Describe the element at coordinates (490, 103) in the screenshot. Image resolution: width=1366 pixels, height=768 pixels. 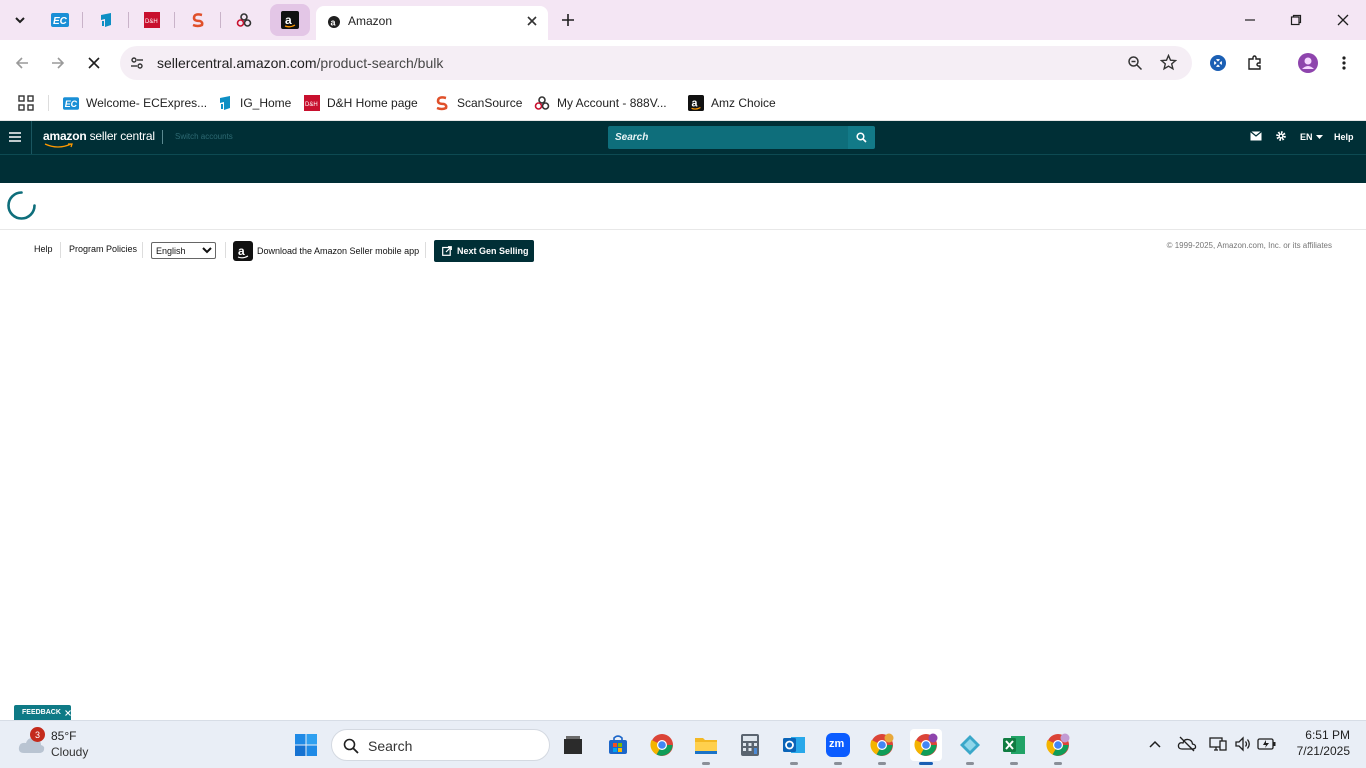
I see `bookmark-label: ScanSource` at that location.